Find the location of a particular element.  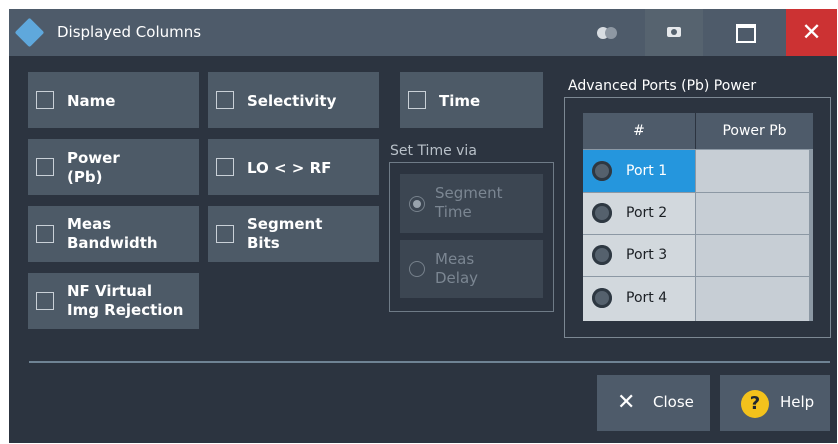

checkbox-label: Power is located at coordinates (93, 158).